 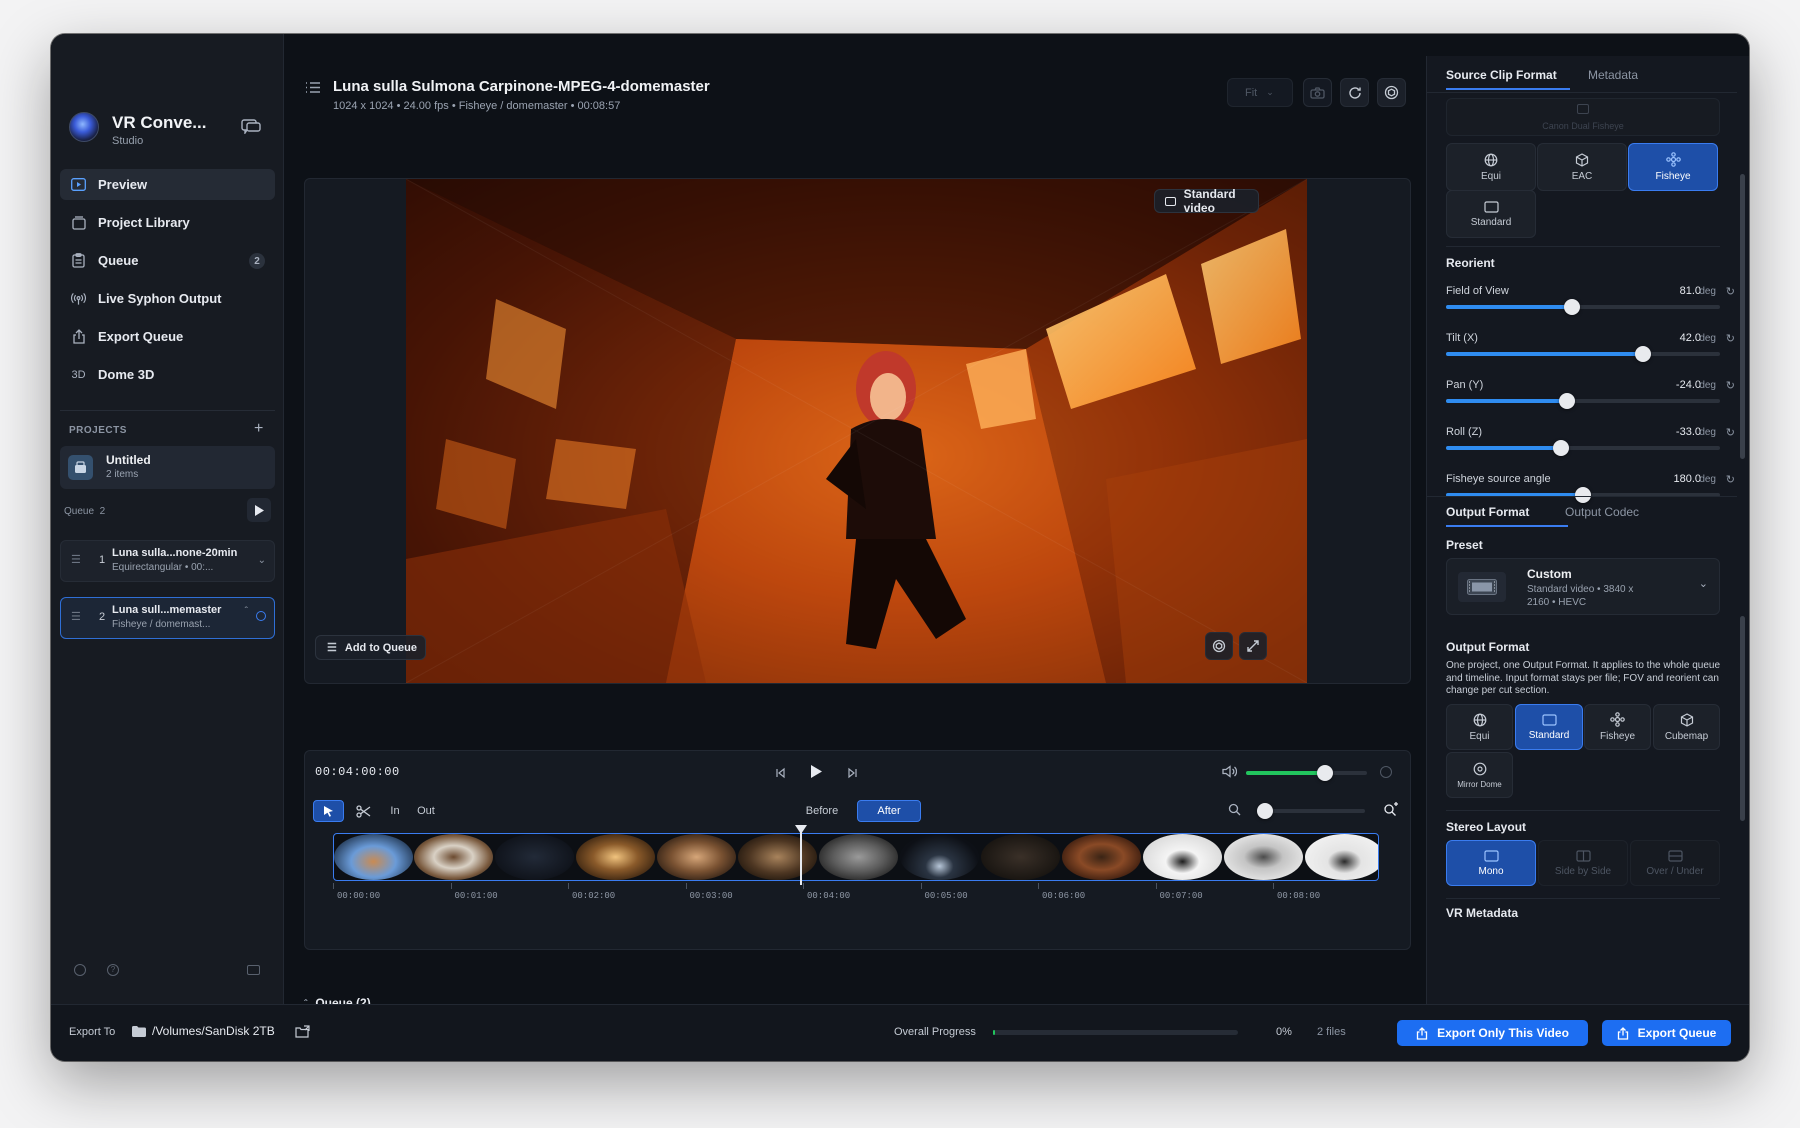 I want to click on before-button: Before, so click(x=822, y=811).